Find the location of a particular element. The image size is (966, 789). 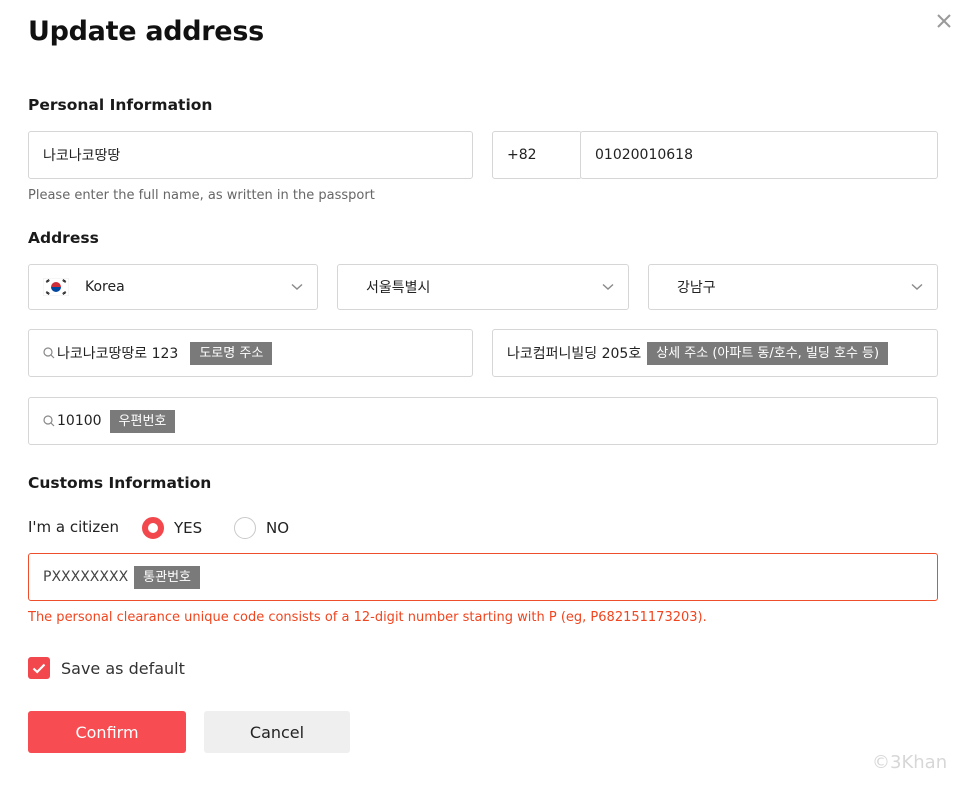

address-detail-input: 나코컴퍼니빌딩 205호 상세 주소 (아파트 동/호수, 빌딩 호수 등) is located at coordinates (715, 353).